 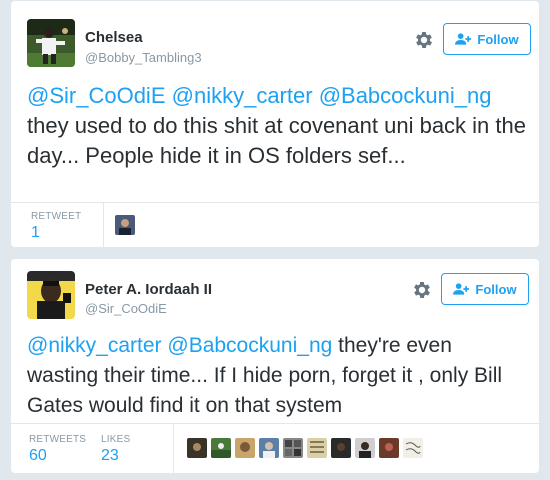 I want to click on username: @Bobby_Tambling3, so click(x=143, y=57).